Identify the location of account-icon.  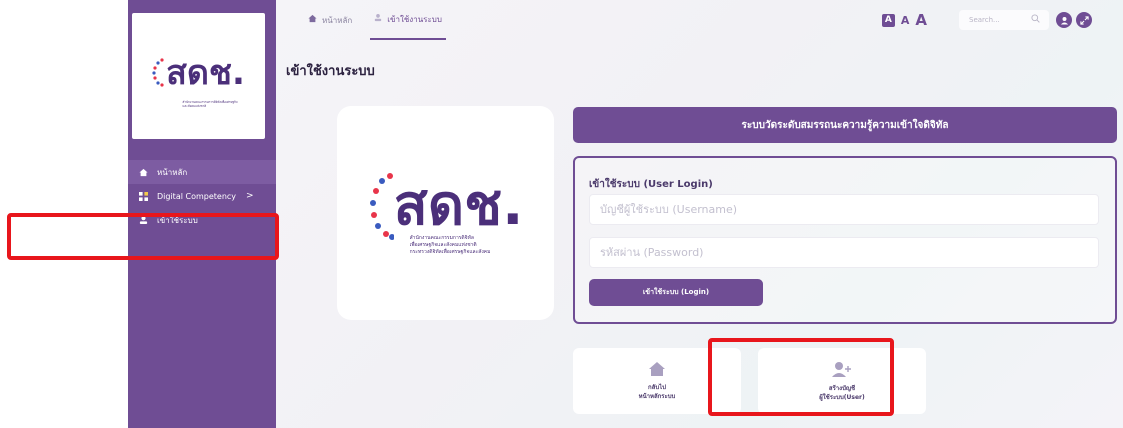
(1064, 20).